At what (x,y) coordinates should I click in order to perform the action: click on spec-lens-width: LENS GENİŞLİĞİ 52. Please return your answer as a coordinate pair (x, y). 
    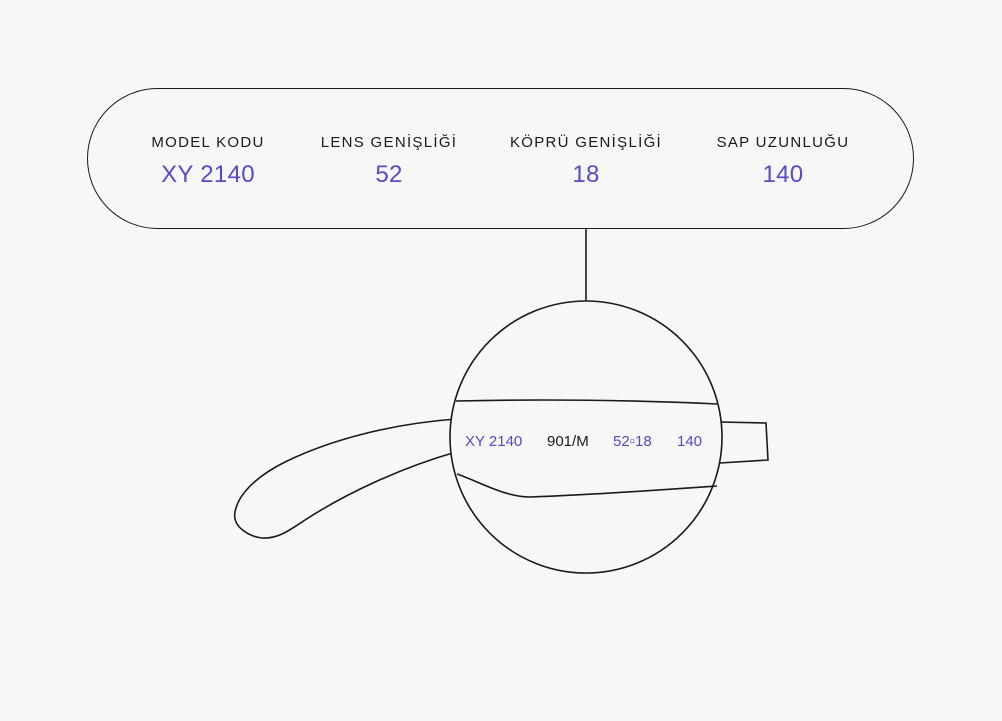
    Looking at the image, I should click on (389, 161).